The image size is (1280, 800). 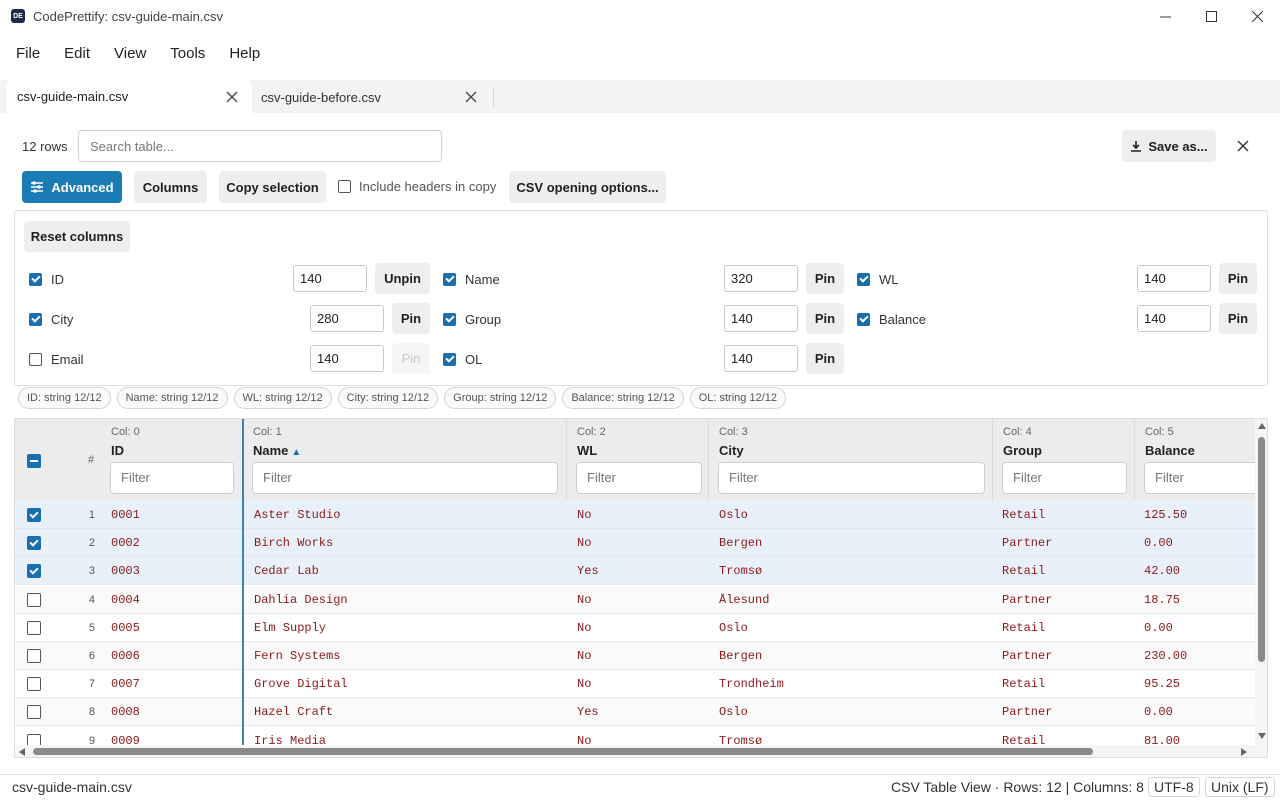 I want to click on table-cell: Grove Digital, so click(x=301, y=684).